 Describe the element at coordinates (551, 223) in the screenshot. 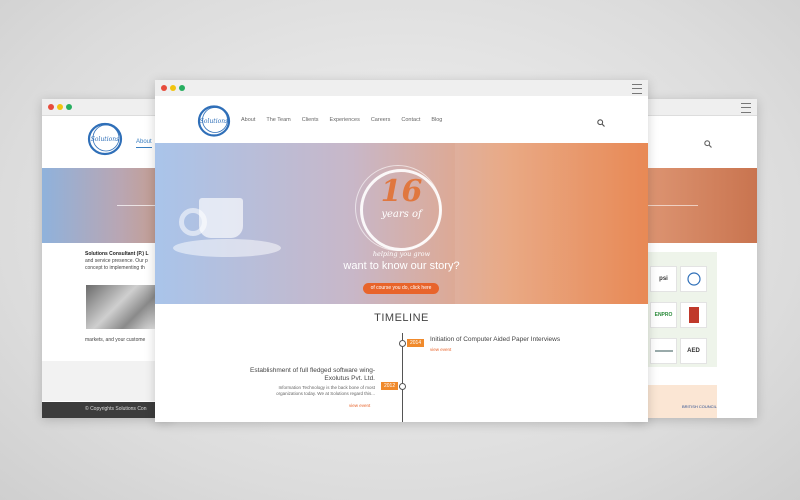

I see `background-shade` at that location.